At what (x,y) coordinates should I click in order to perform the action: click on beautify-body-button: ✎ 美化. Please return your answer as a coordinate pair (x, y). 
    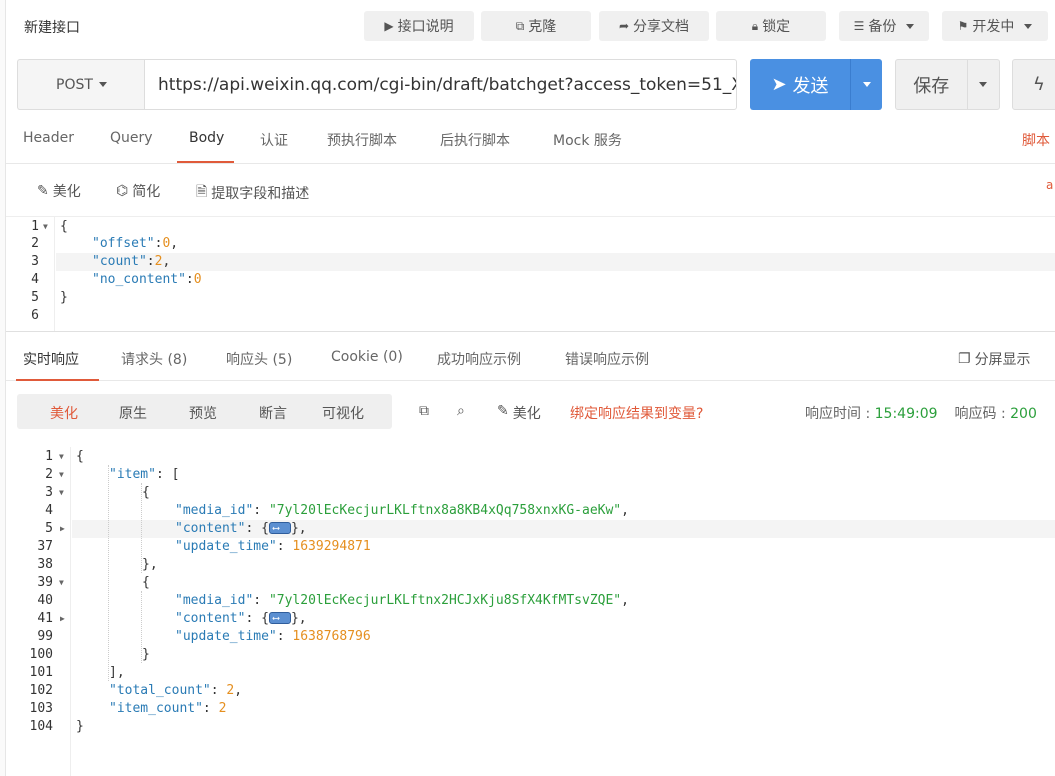
    Looking at the image, I should click on (59, 191).